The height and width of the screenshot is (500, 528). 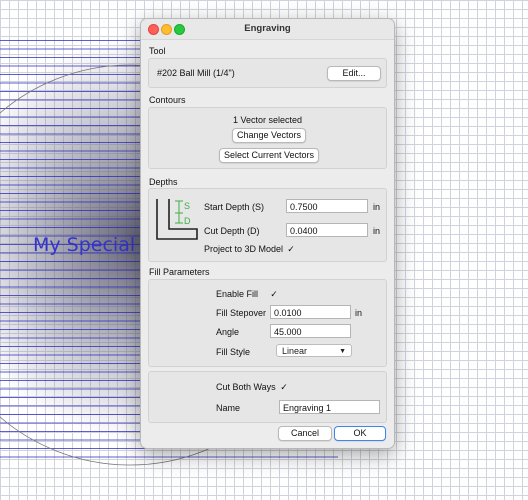 I want to click on enable-fill-label: Enable Fill, so click(x=237, y=294).